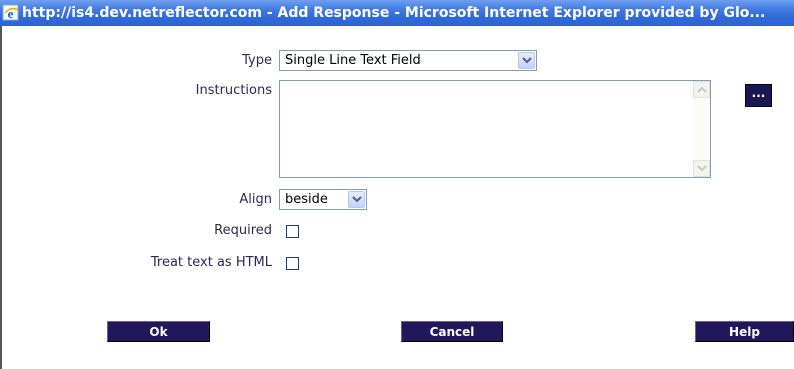 The image size is (794, 369). I want to click on instructions-label: Instructions, so click(233, 90).